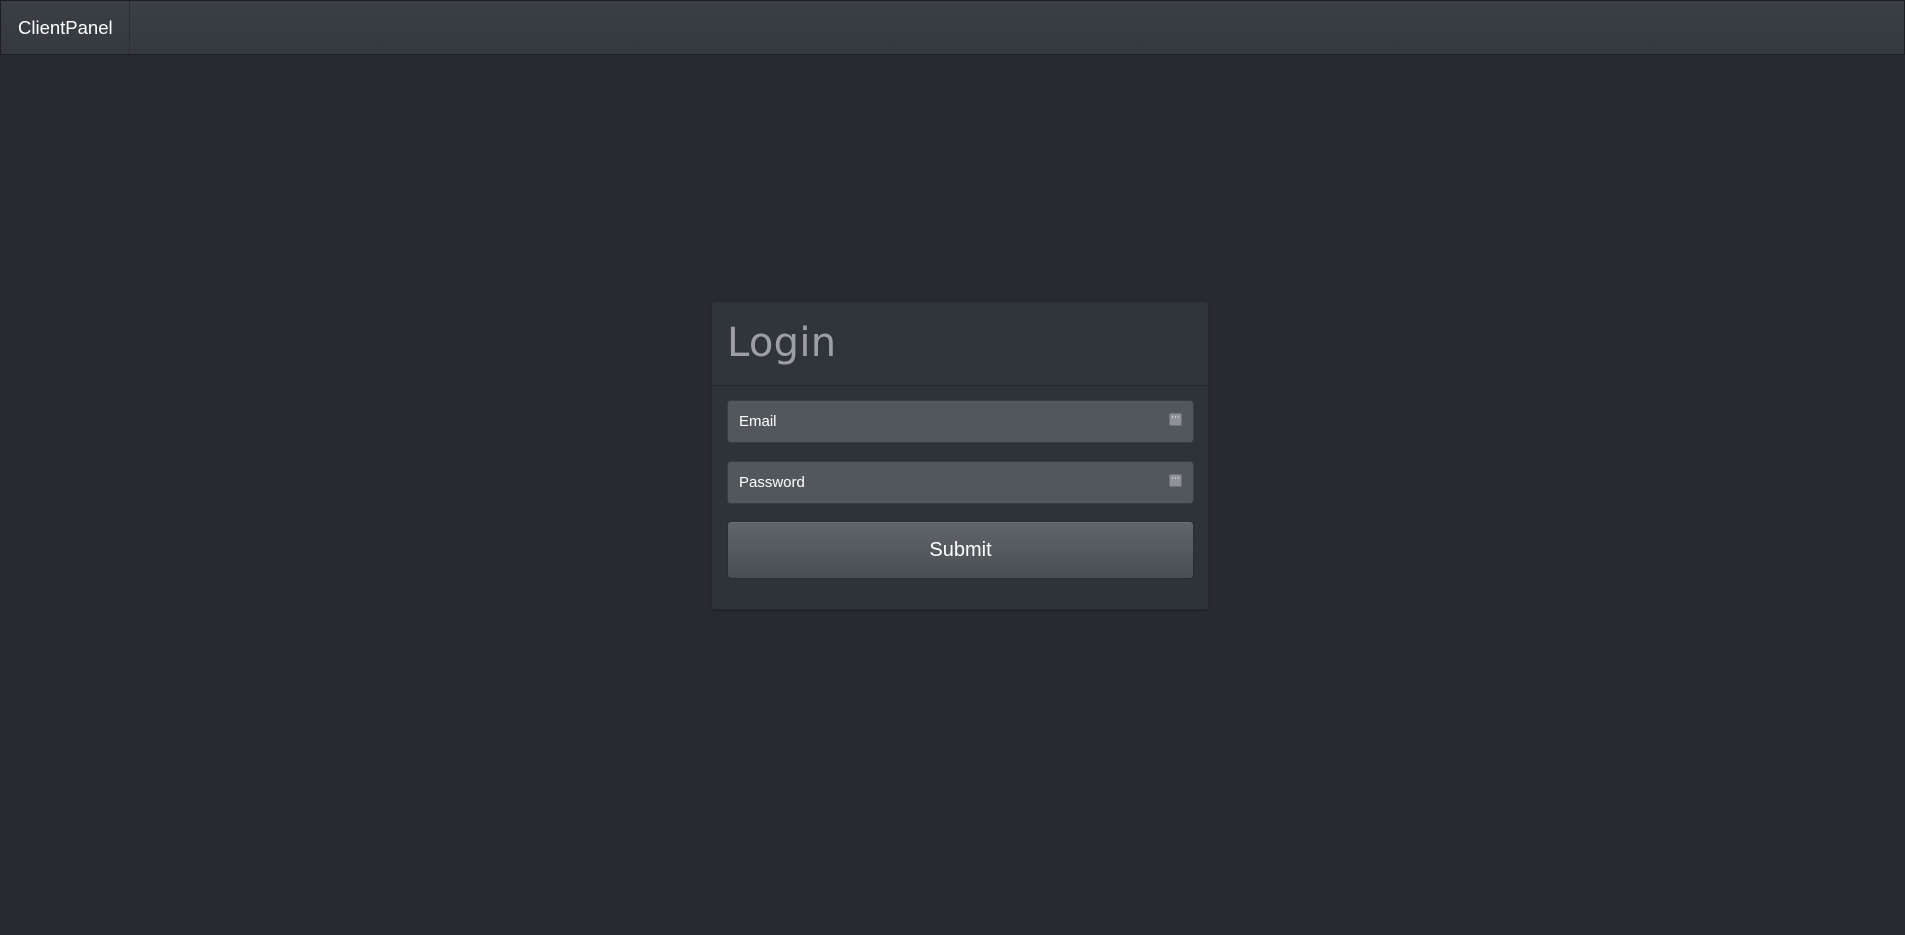 This screenshot has width=1905, height=935. I want to click on login-title: Login, so click(782, 343).